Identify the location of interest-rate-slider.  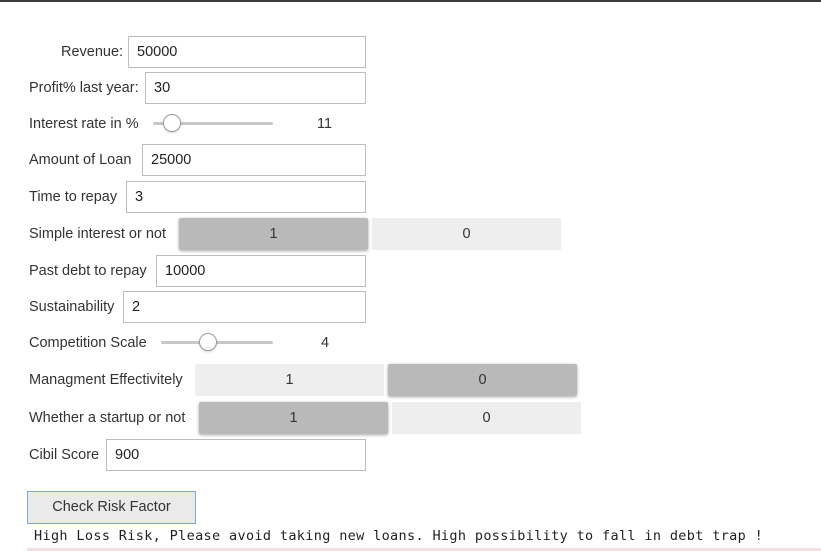
(213, 123).